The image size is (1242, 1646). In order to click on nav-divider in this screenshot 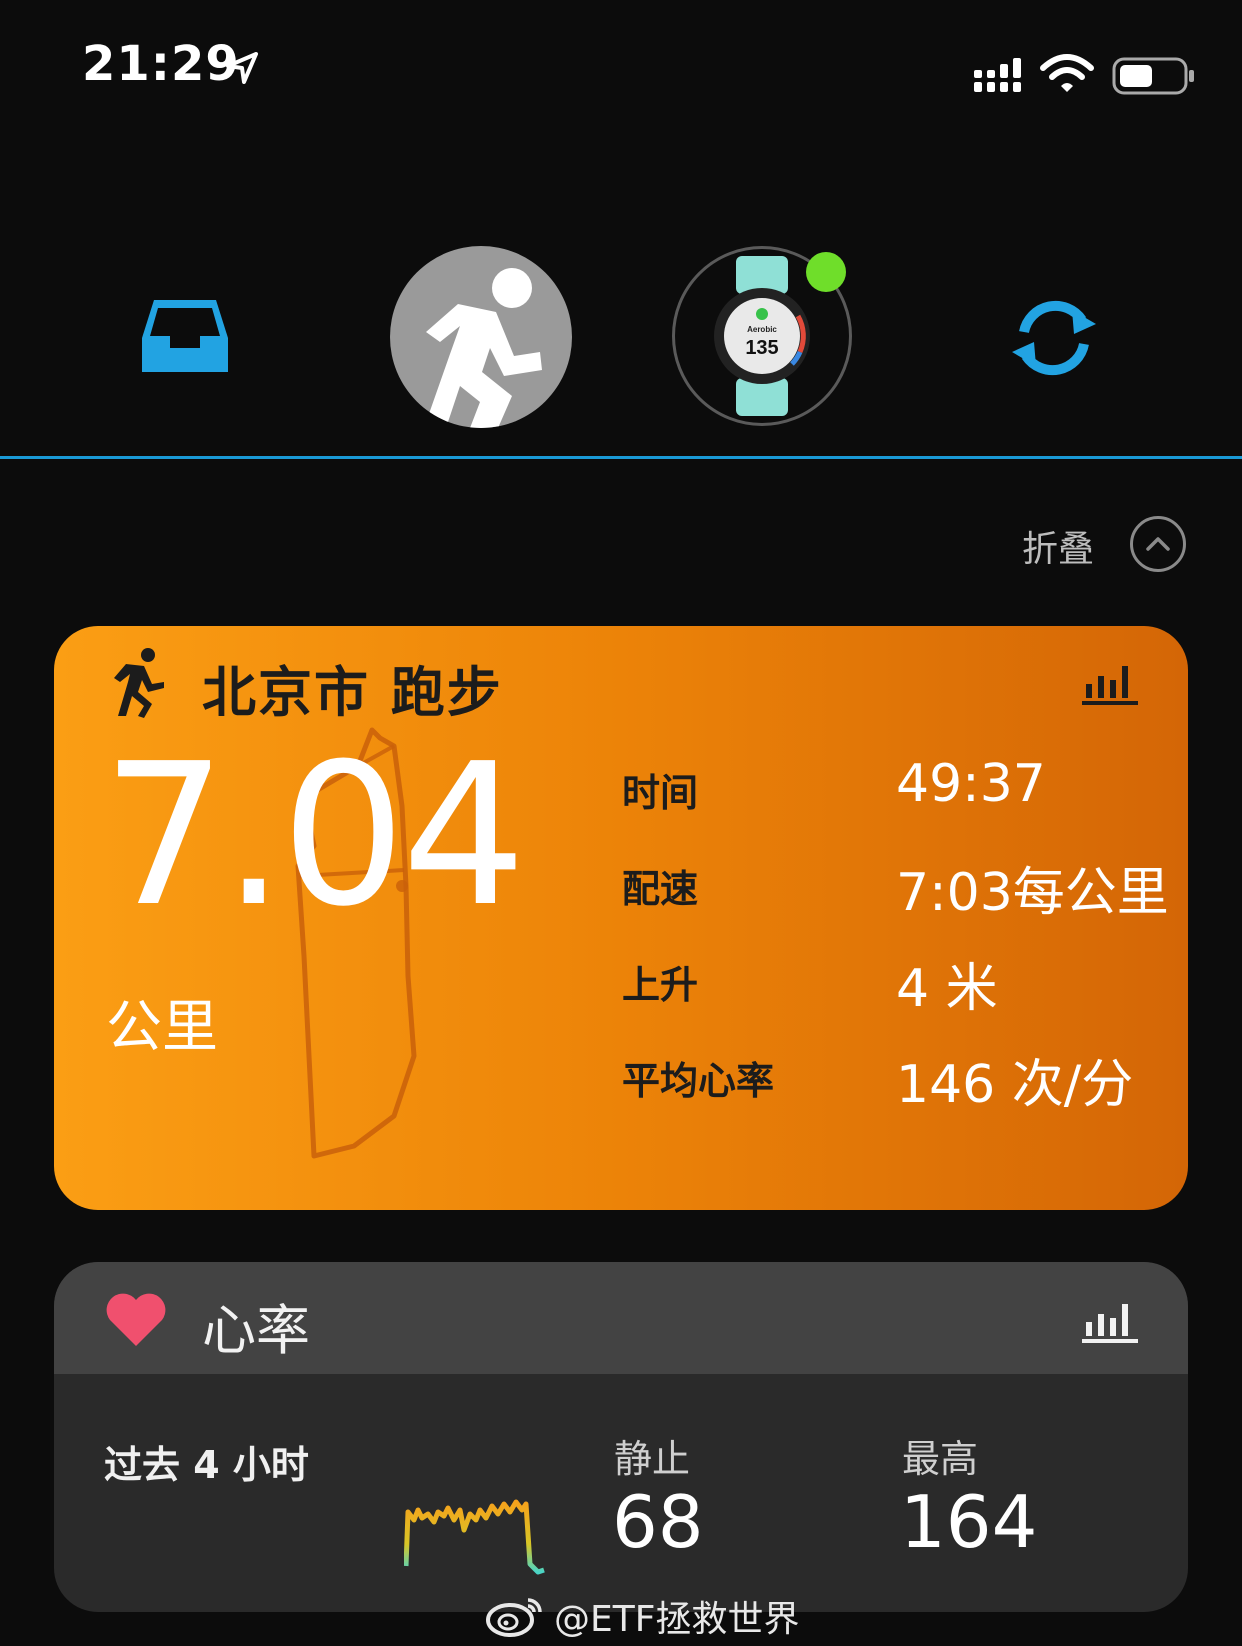, I will do `click(621, 457)`.